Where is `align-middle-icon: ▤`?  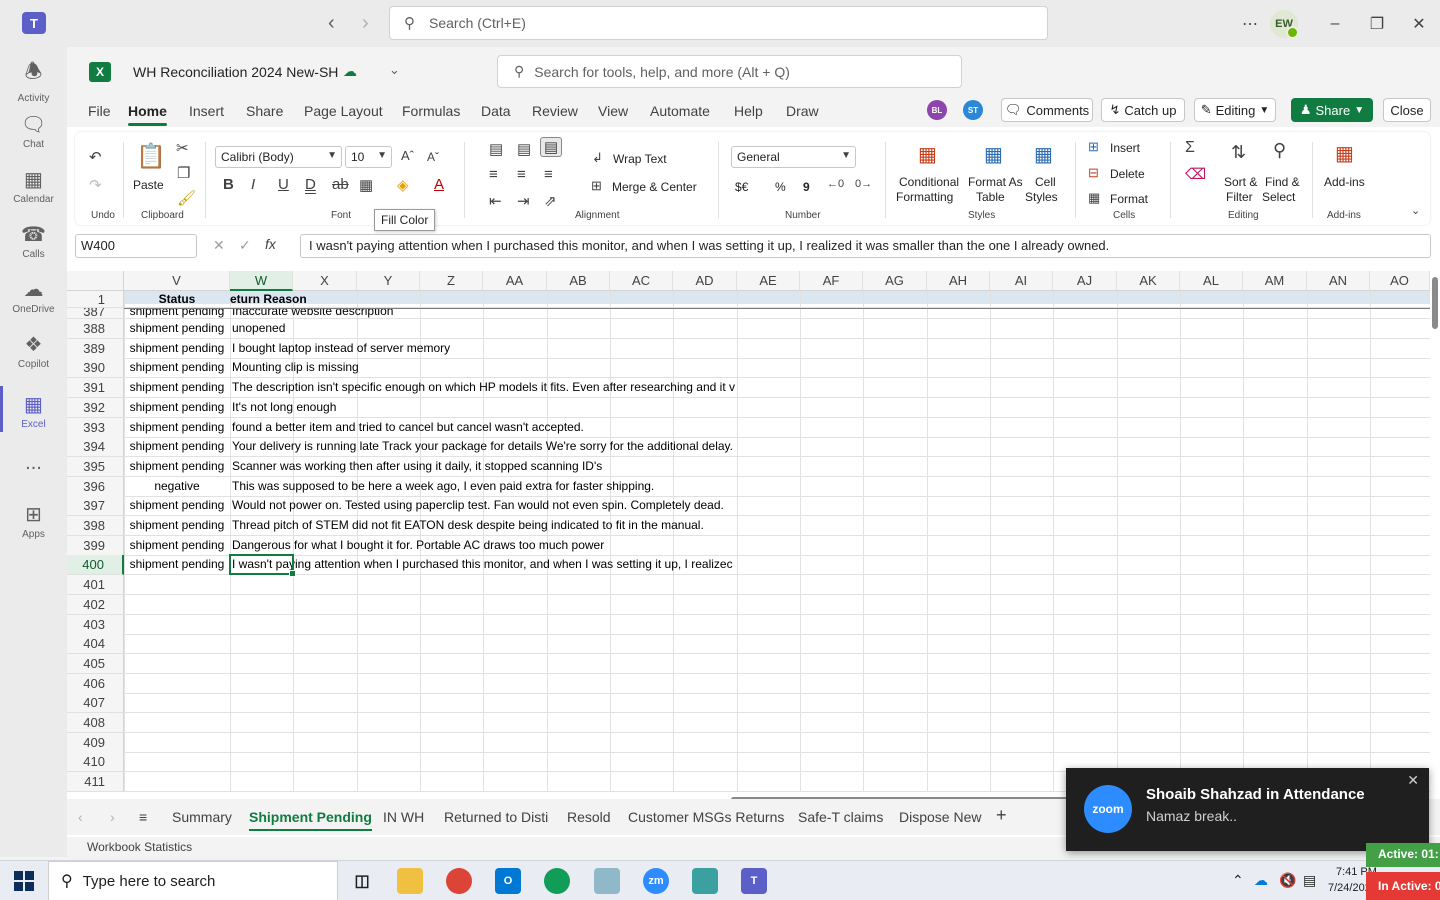 align-middle-icon: ▤ is located at coordinates (524, 149).